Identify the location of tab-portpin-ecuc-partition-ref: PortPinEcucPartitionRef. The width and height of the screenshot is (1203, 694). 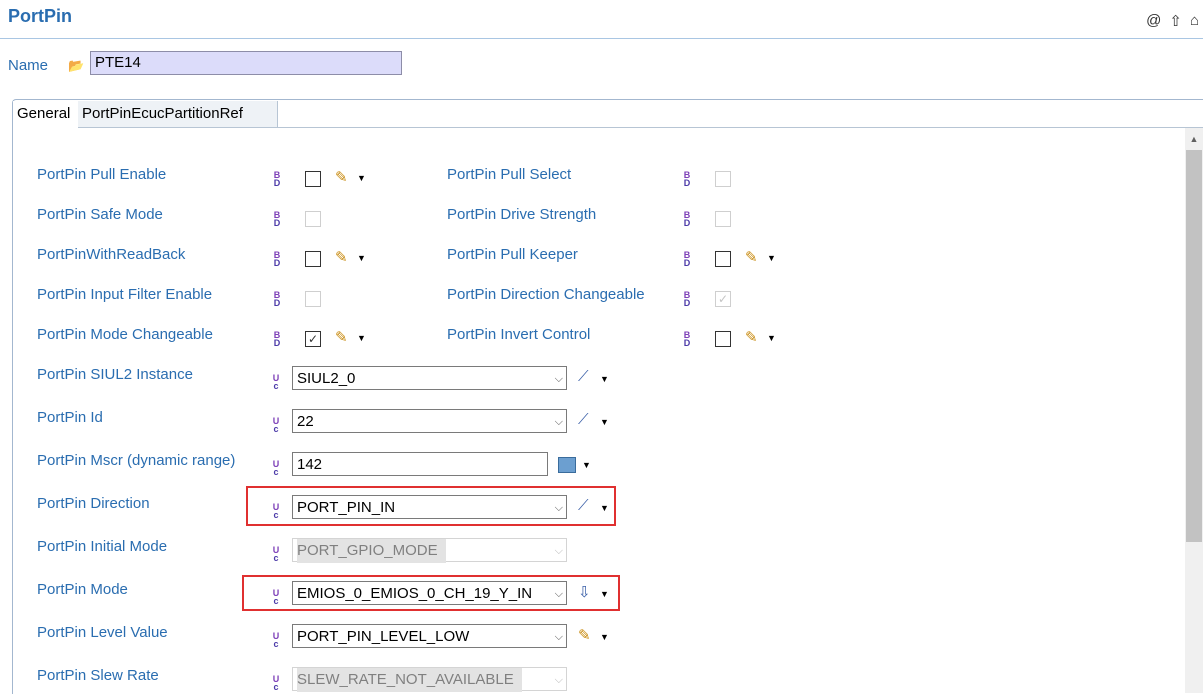
(178, 114).